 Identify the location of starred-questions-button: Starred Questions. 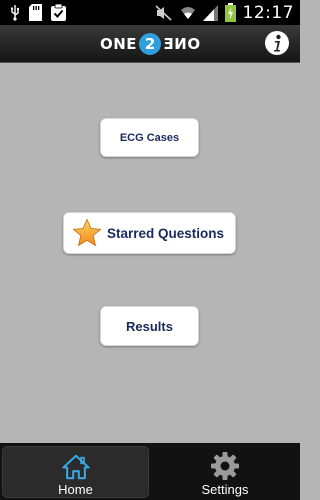
(149, 233).